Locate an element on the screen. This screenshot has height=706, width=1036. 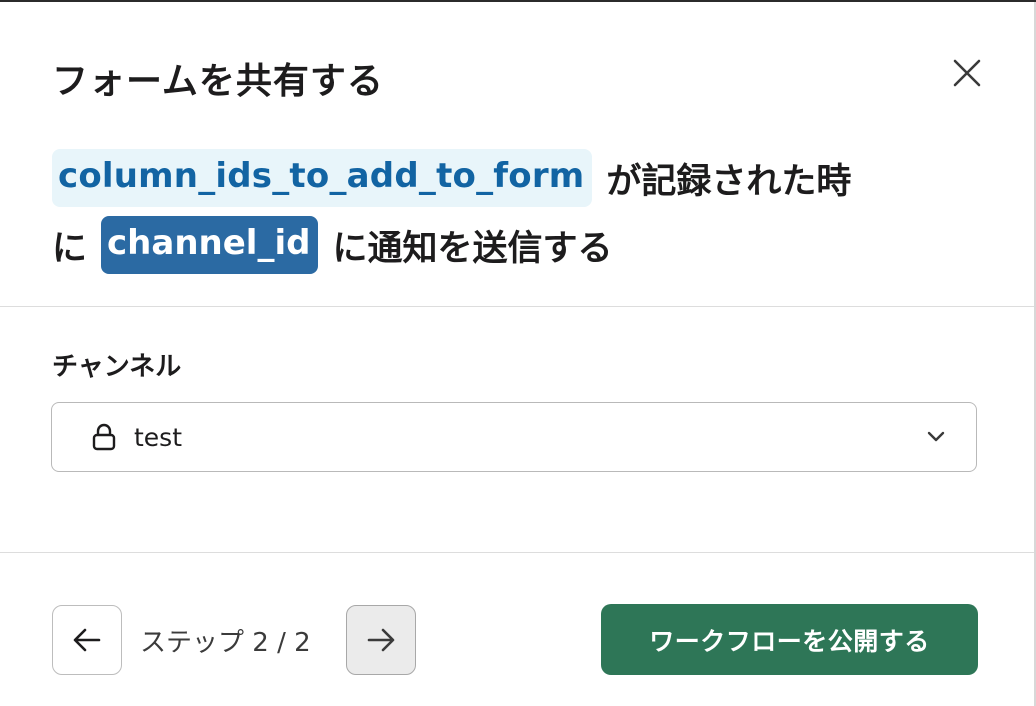
arrow-left-icon is located at coordinates (87, 640).